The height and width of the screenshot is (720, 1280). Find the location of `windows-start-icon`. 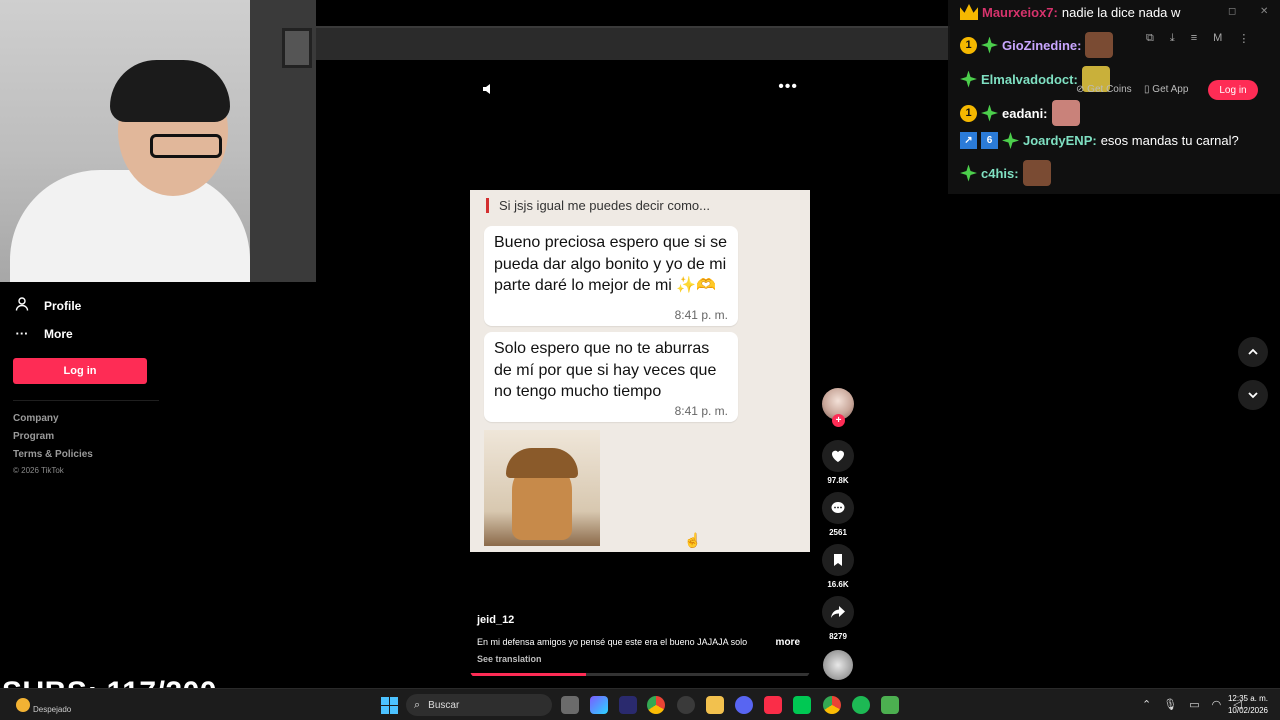

windows-start-icon is located at coordinates (389, 705).